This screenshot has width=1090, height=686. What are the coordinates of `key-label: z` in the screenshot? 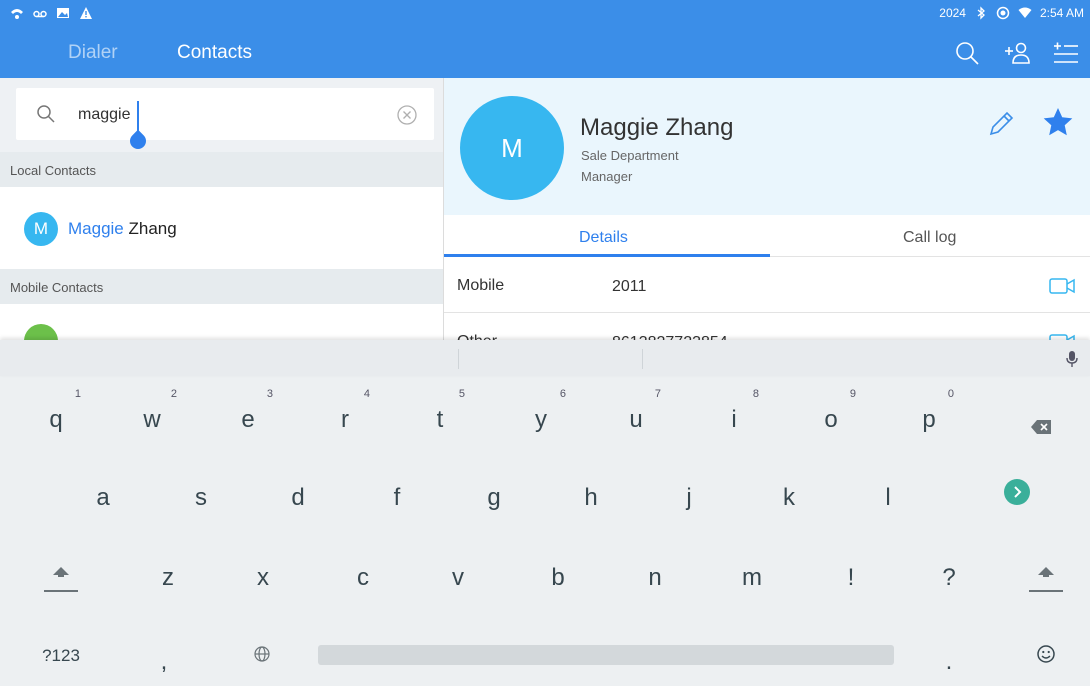 It's located at (168, 577).